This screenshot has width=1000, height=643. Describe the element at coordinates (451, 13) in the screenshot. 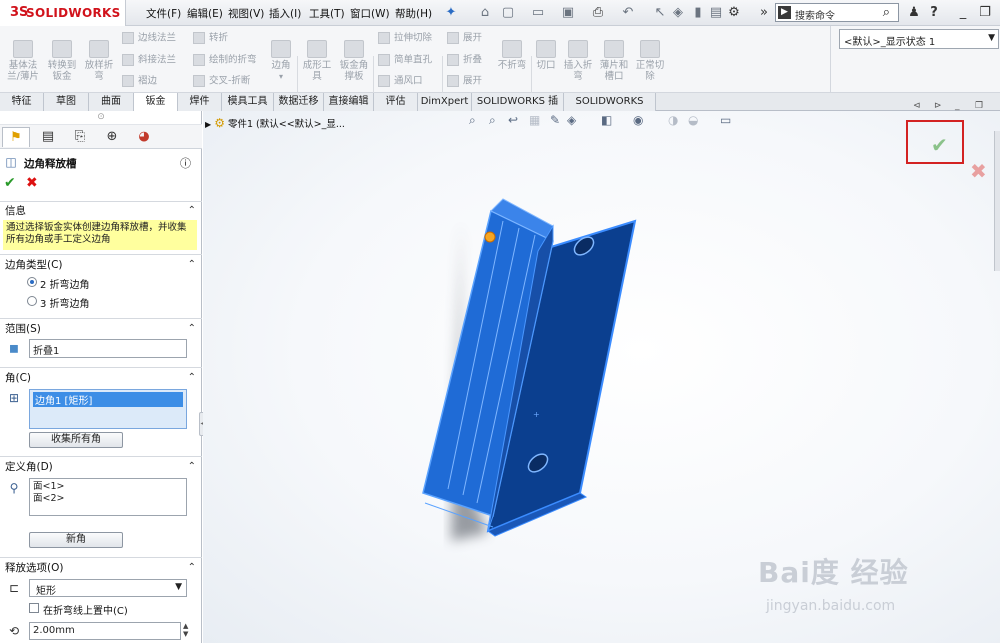

I see `pin-icon: ✦` at that location.